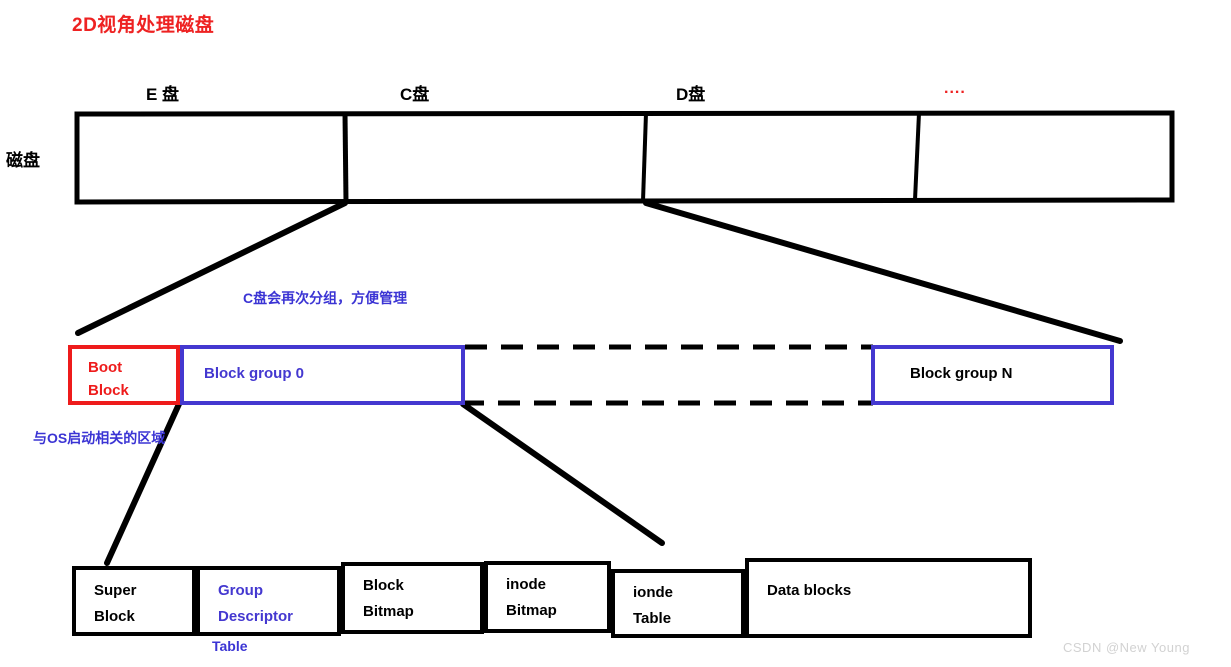 Image resolution: width=1231 pixels, height=667 pixels. I want to click on detail-label-block-bitmap: Block Bitmap, so click(388, 598).